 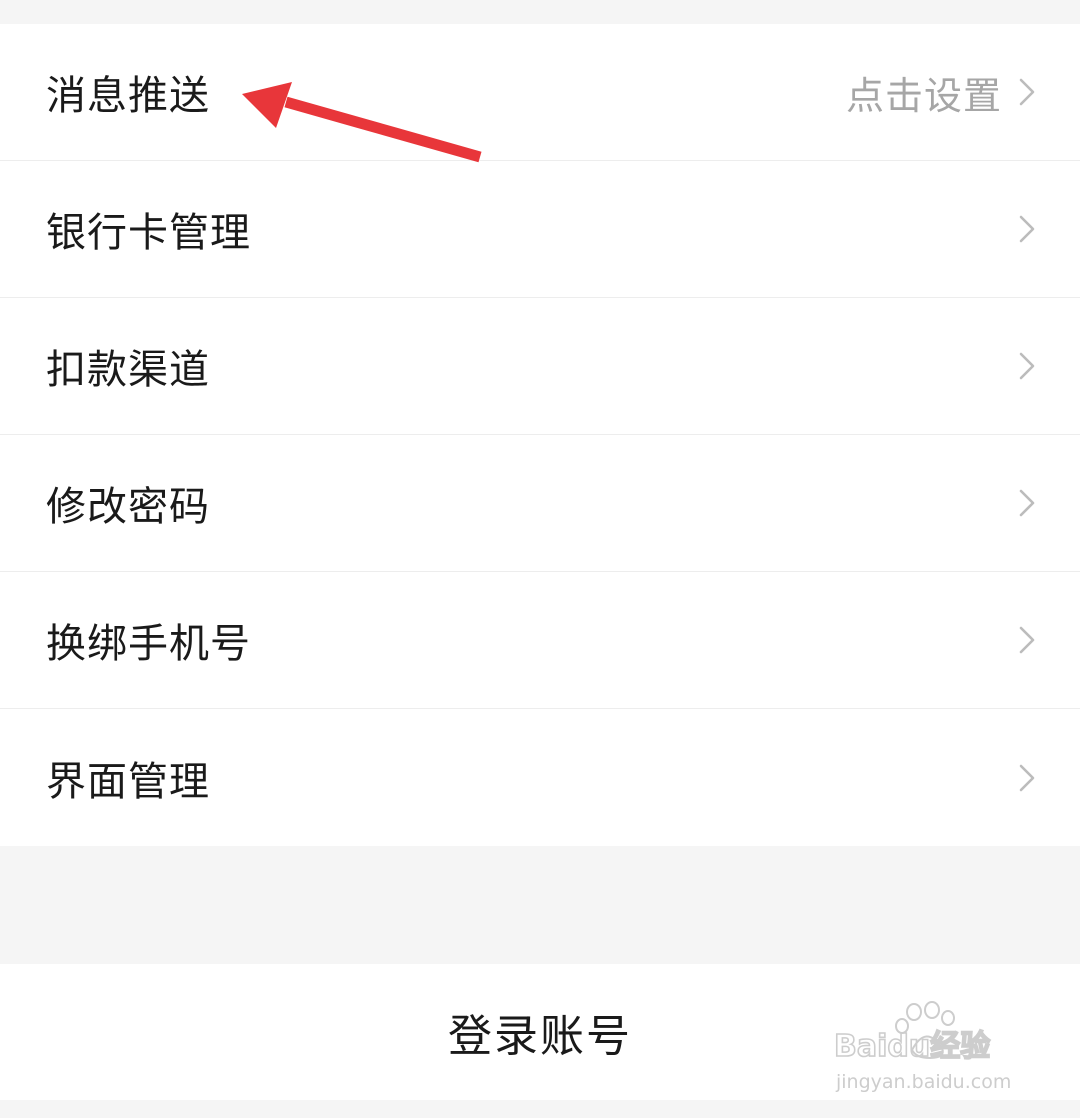 What do you see at coordinates (128, 507) in the screenshot?
I see `settings-row-label: 修改密码` at bounding box center [128, 507].